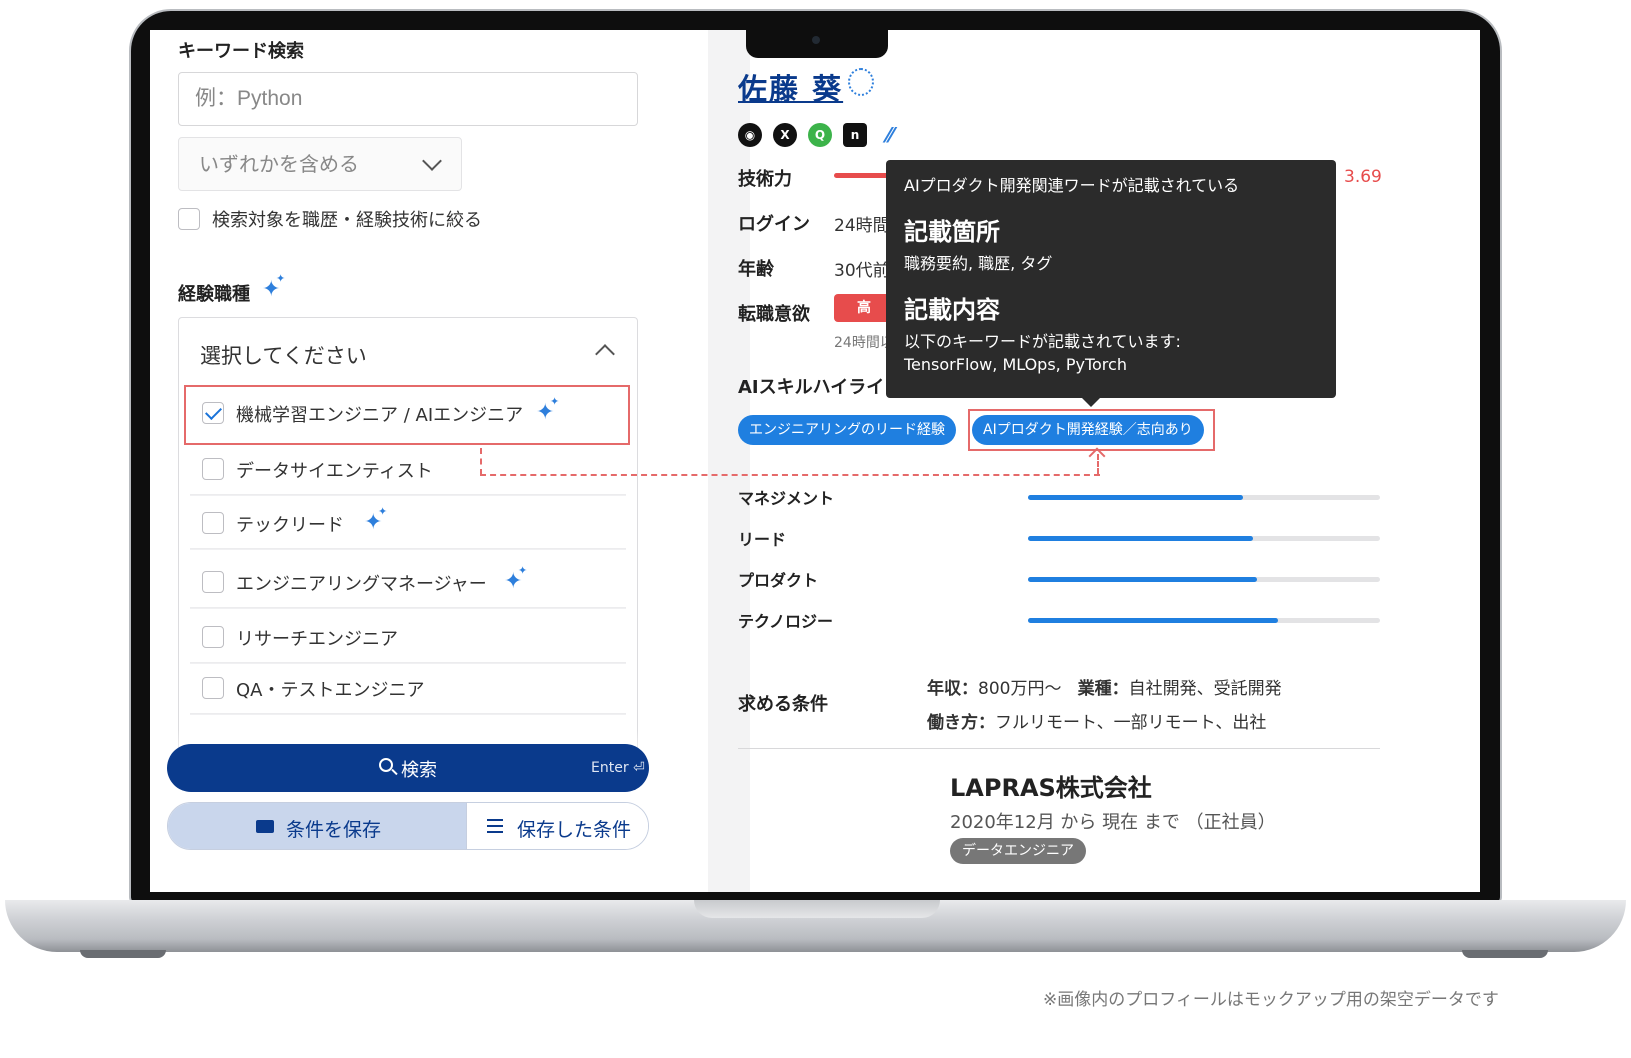  Describe the element at coordinates (774, 224) in the screenshot. I see `login-label: ログイン` at that location.